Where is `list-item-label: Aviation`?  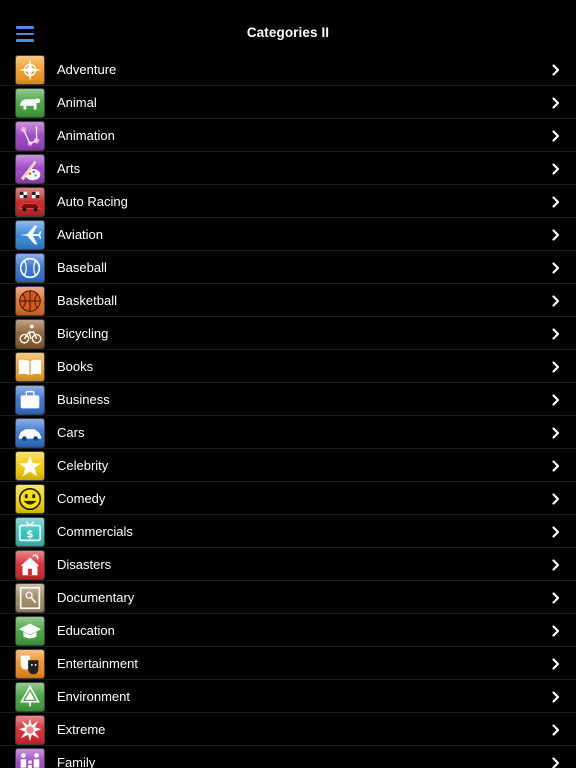
list-item-label: Aviation is located at coordinates (80, 234).